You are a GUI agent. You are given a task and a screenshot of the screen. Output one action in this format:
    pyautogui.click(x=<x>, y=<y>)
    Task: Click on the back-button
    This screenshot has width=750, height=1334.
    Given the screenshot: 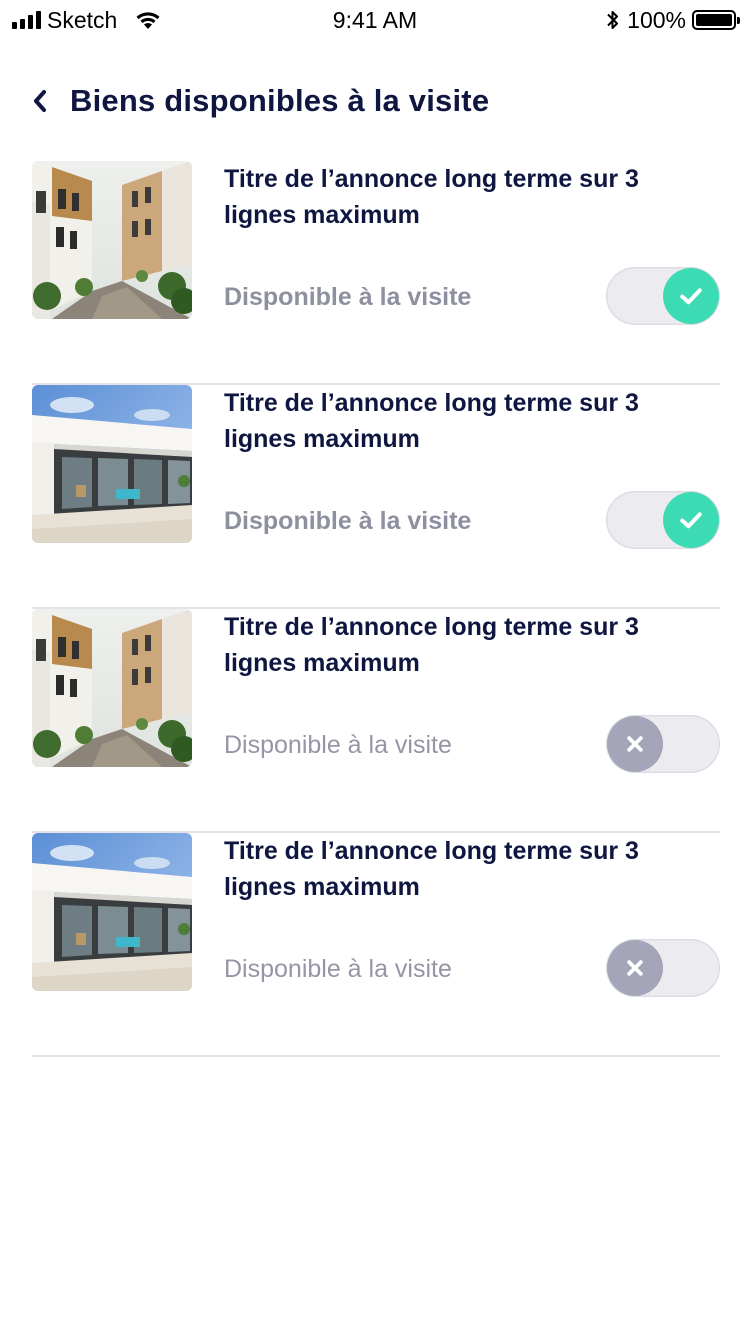 What is the action you would take?
    pyautogui.click(x=44, y=101)
    